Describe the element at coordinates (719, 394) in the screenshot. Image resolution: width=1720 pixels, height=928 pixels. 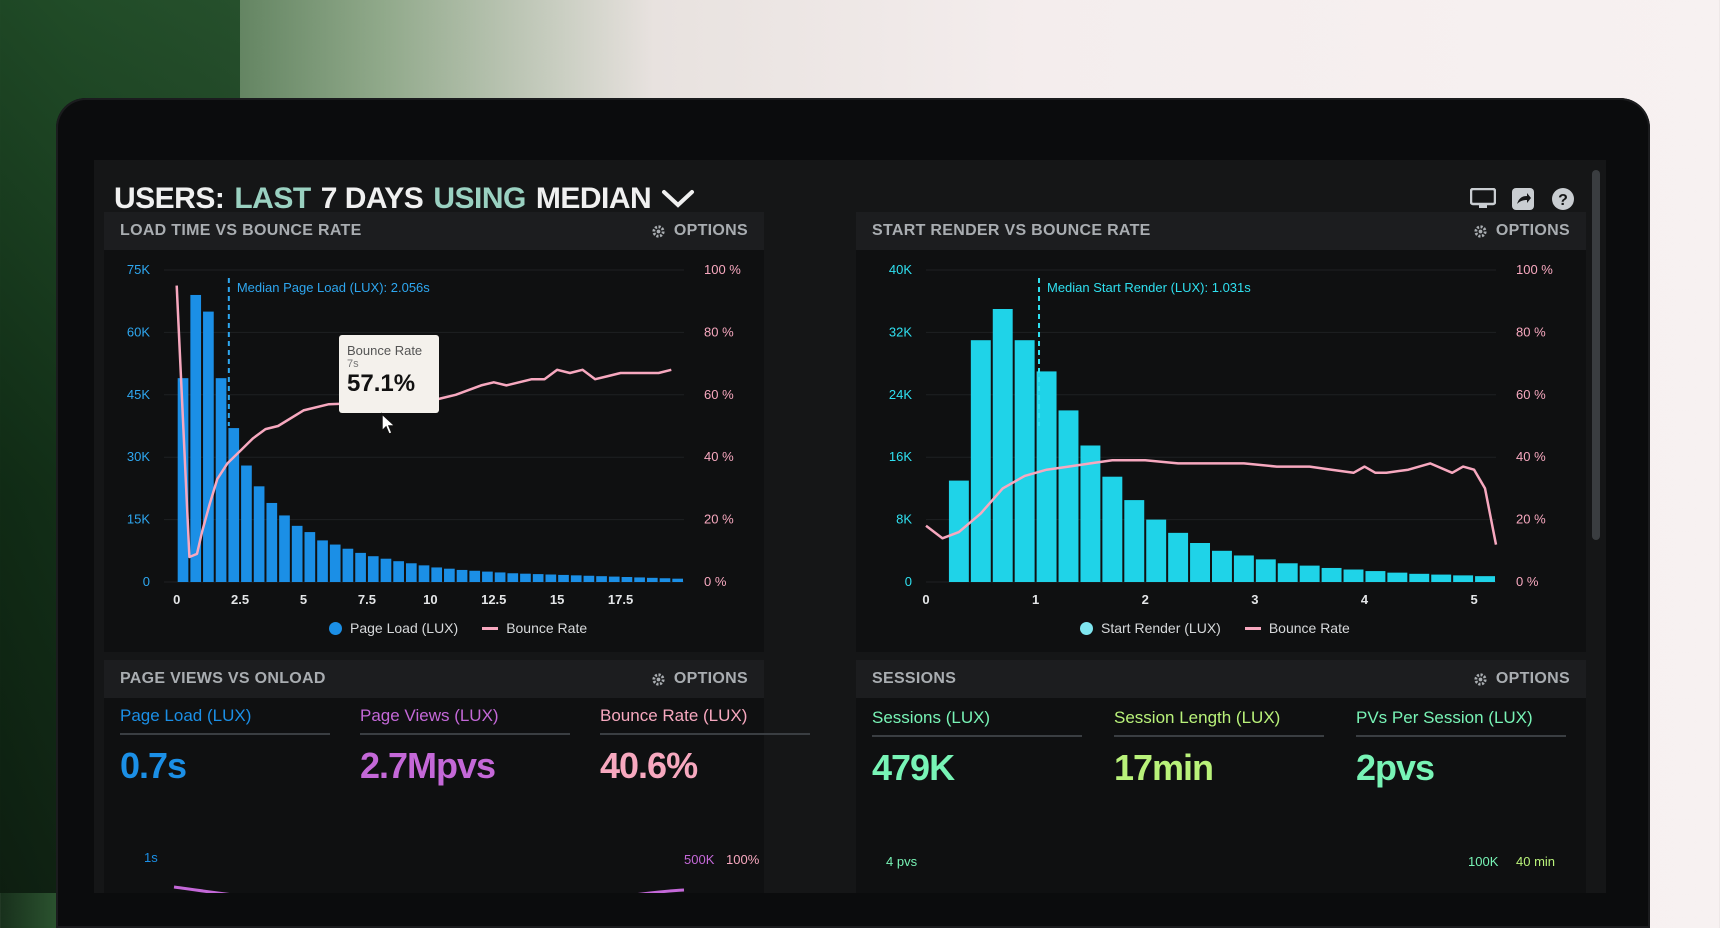
I see `y2-tick-label: 60 %` at that location.